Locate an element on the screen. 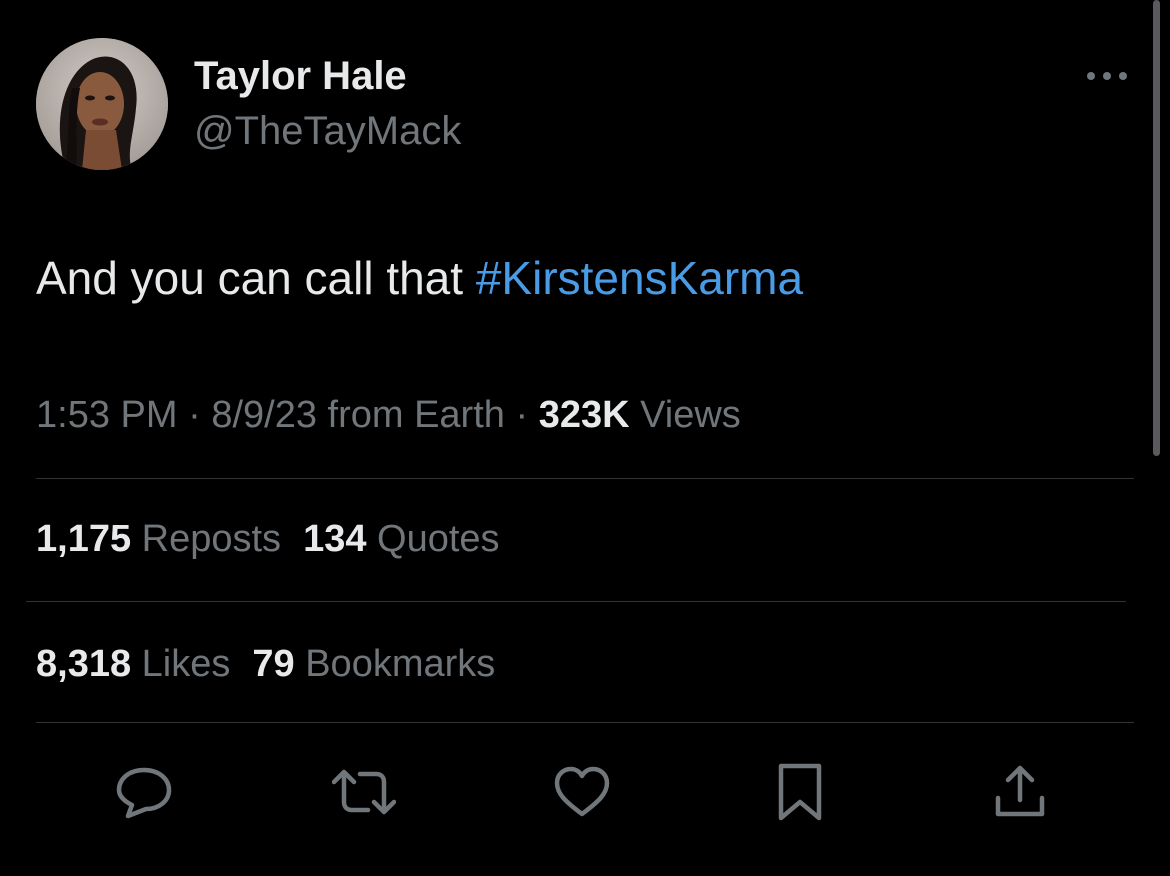 This screenshot has width=1170, height=876. reposts-stat: 1,175 Reposts is located at coordinates (158, 539).